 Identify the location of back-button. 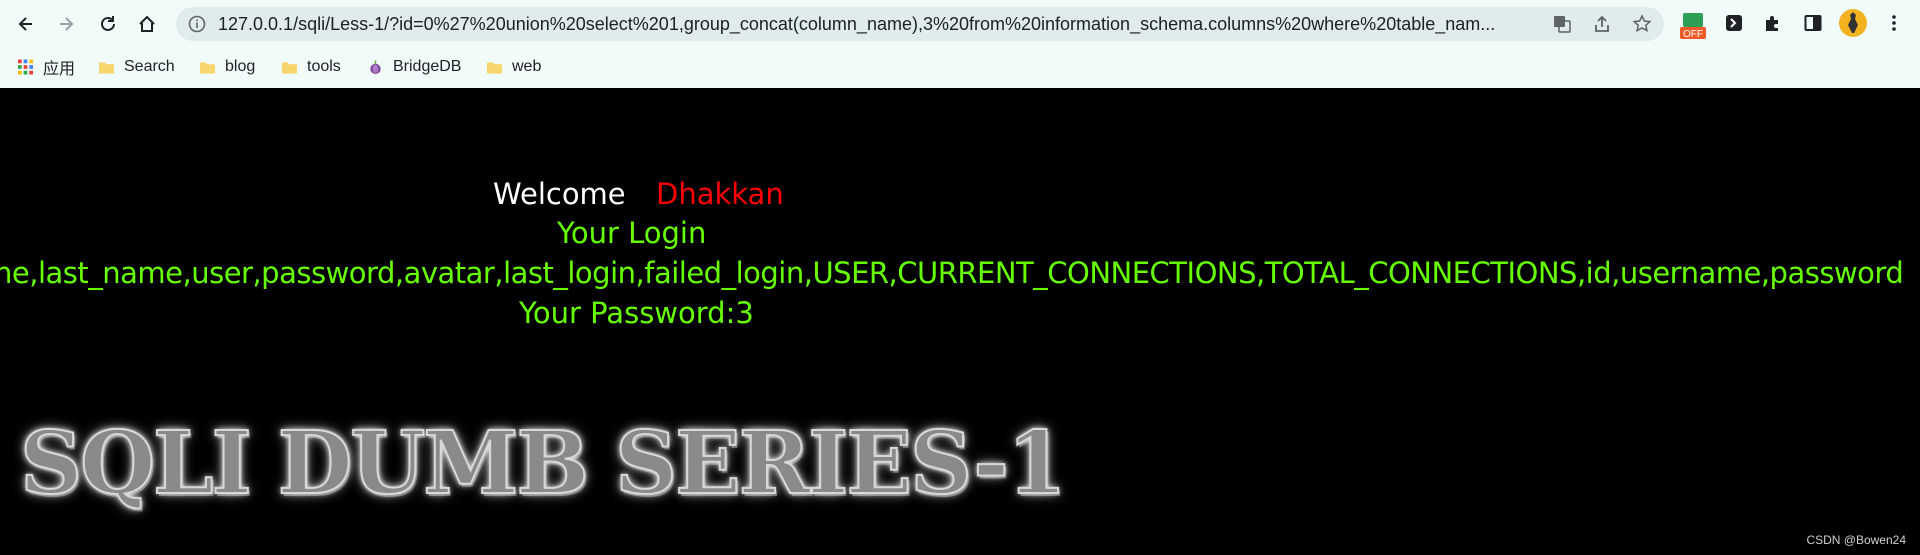
(26, 24).